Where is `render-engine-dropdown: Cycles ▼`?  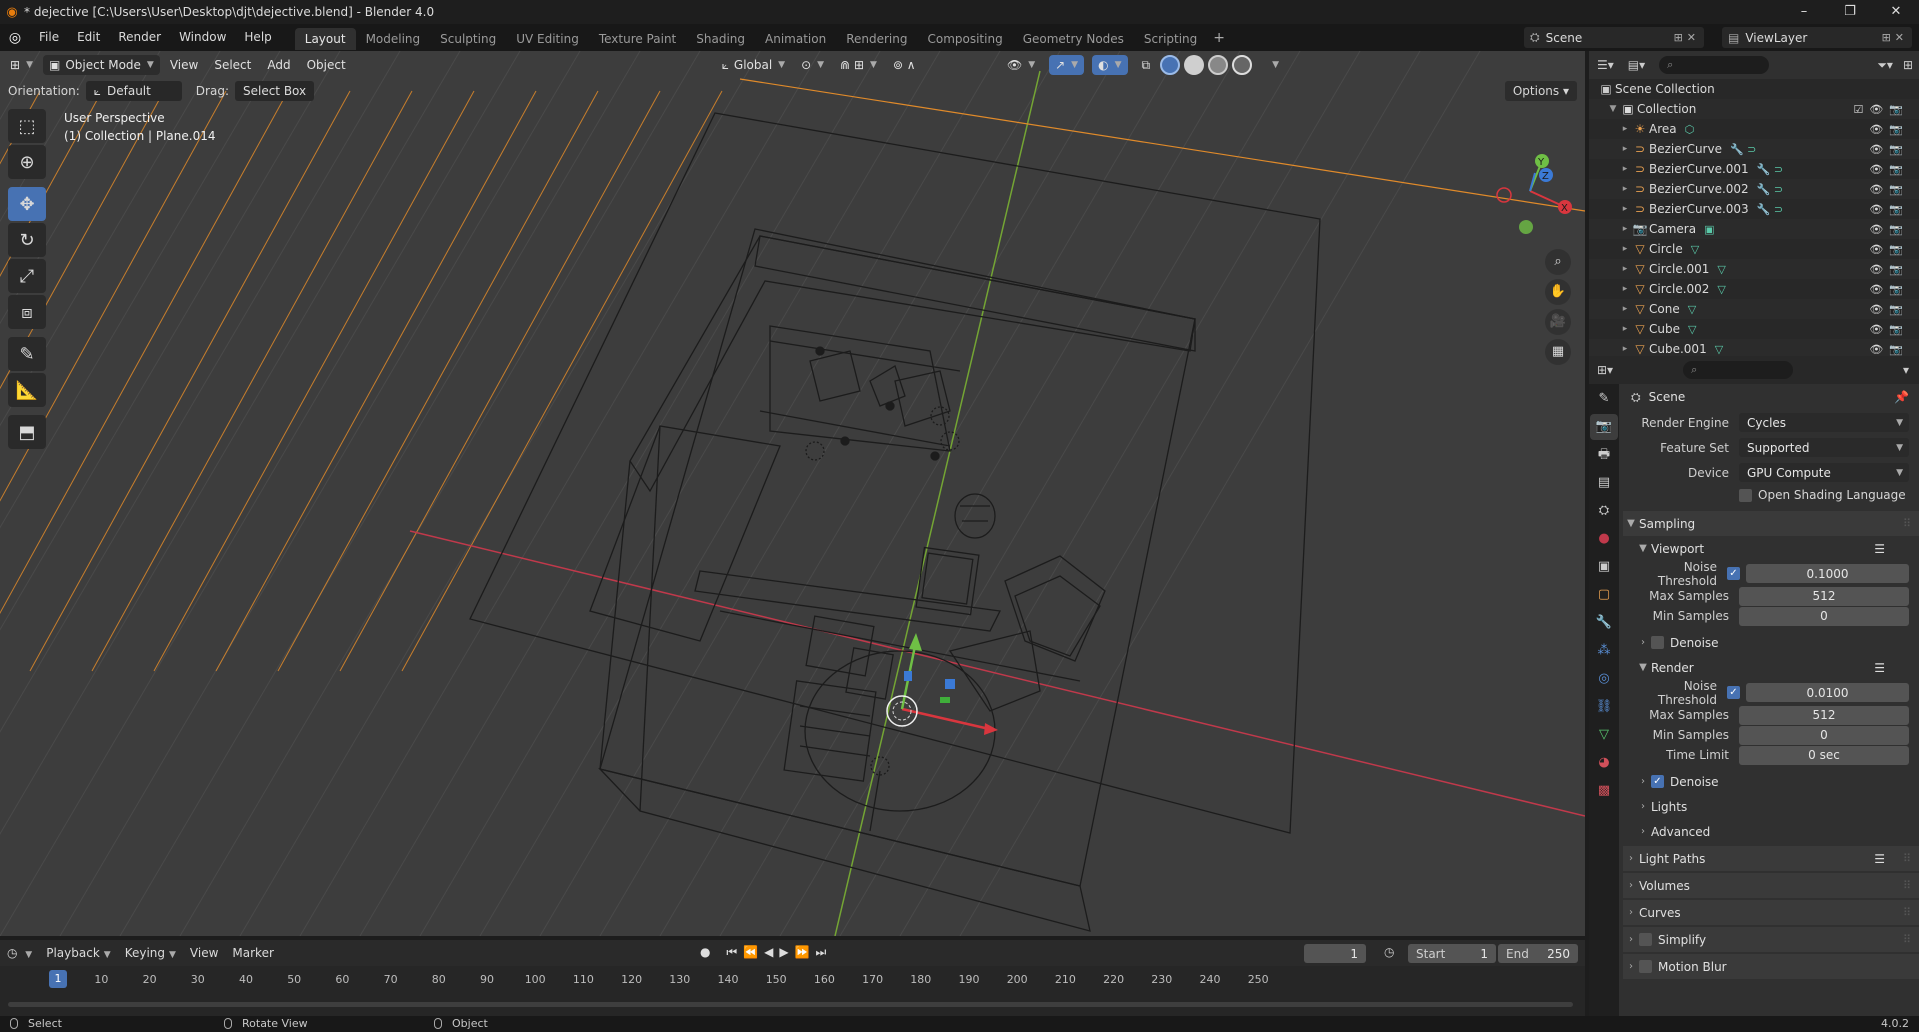 render-engine-dropdown: Cycles ▼ is located at coordinates (1824, 422).